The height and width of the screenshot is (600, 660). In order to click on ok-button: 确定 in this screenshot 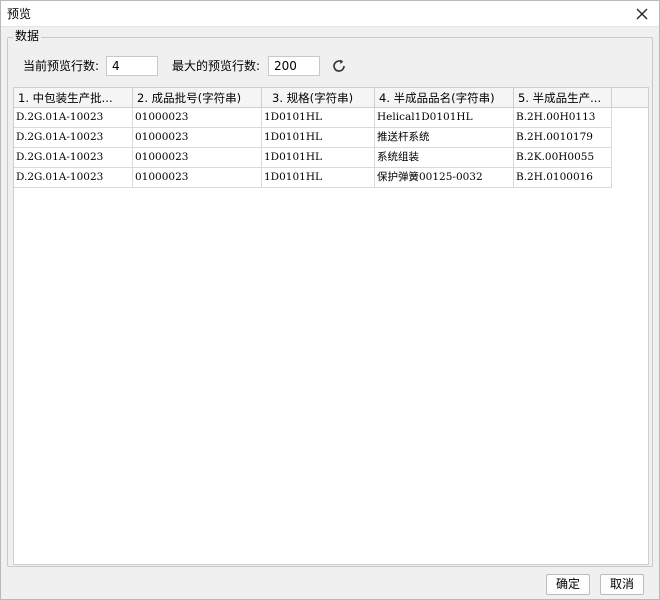, I will do `click(568, 584)`.